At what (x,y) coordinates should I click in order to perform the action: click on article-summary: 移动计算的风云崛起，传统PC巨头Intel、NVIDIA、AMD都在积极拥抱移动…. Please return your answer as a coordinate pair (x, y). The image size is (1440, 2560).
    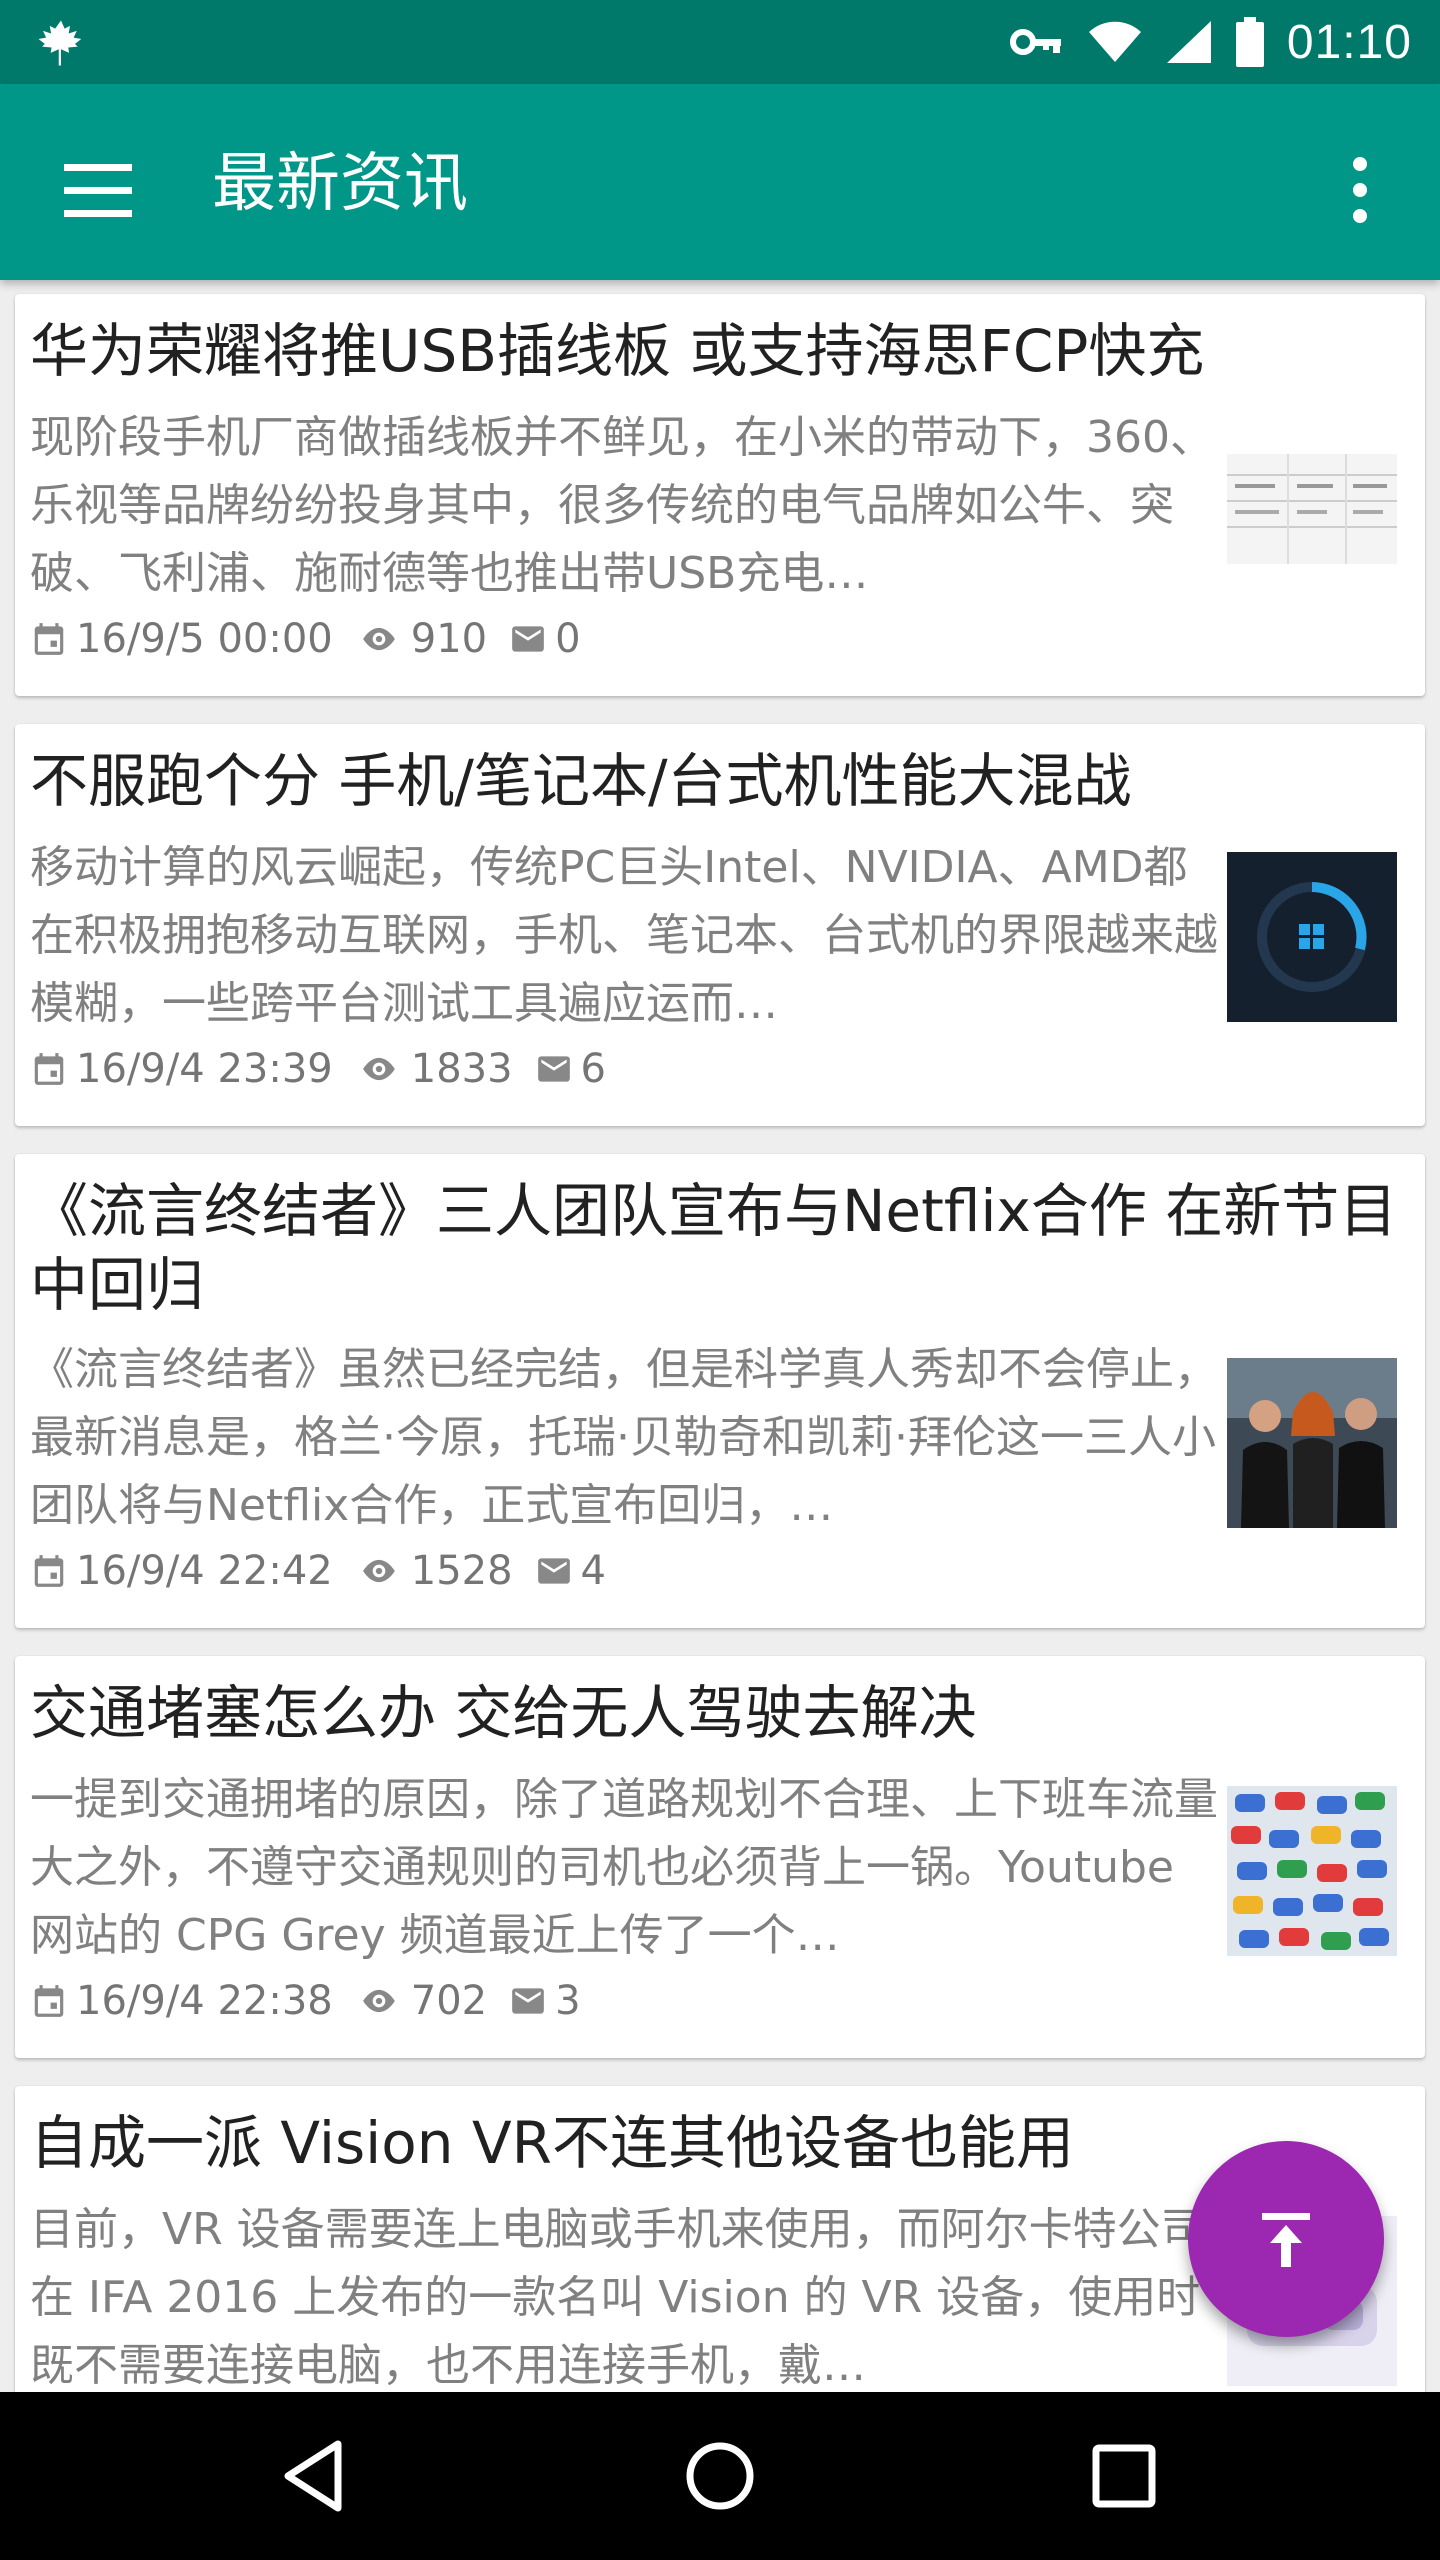
    Looking at the image, I should click on (624, 935).